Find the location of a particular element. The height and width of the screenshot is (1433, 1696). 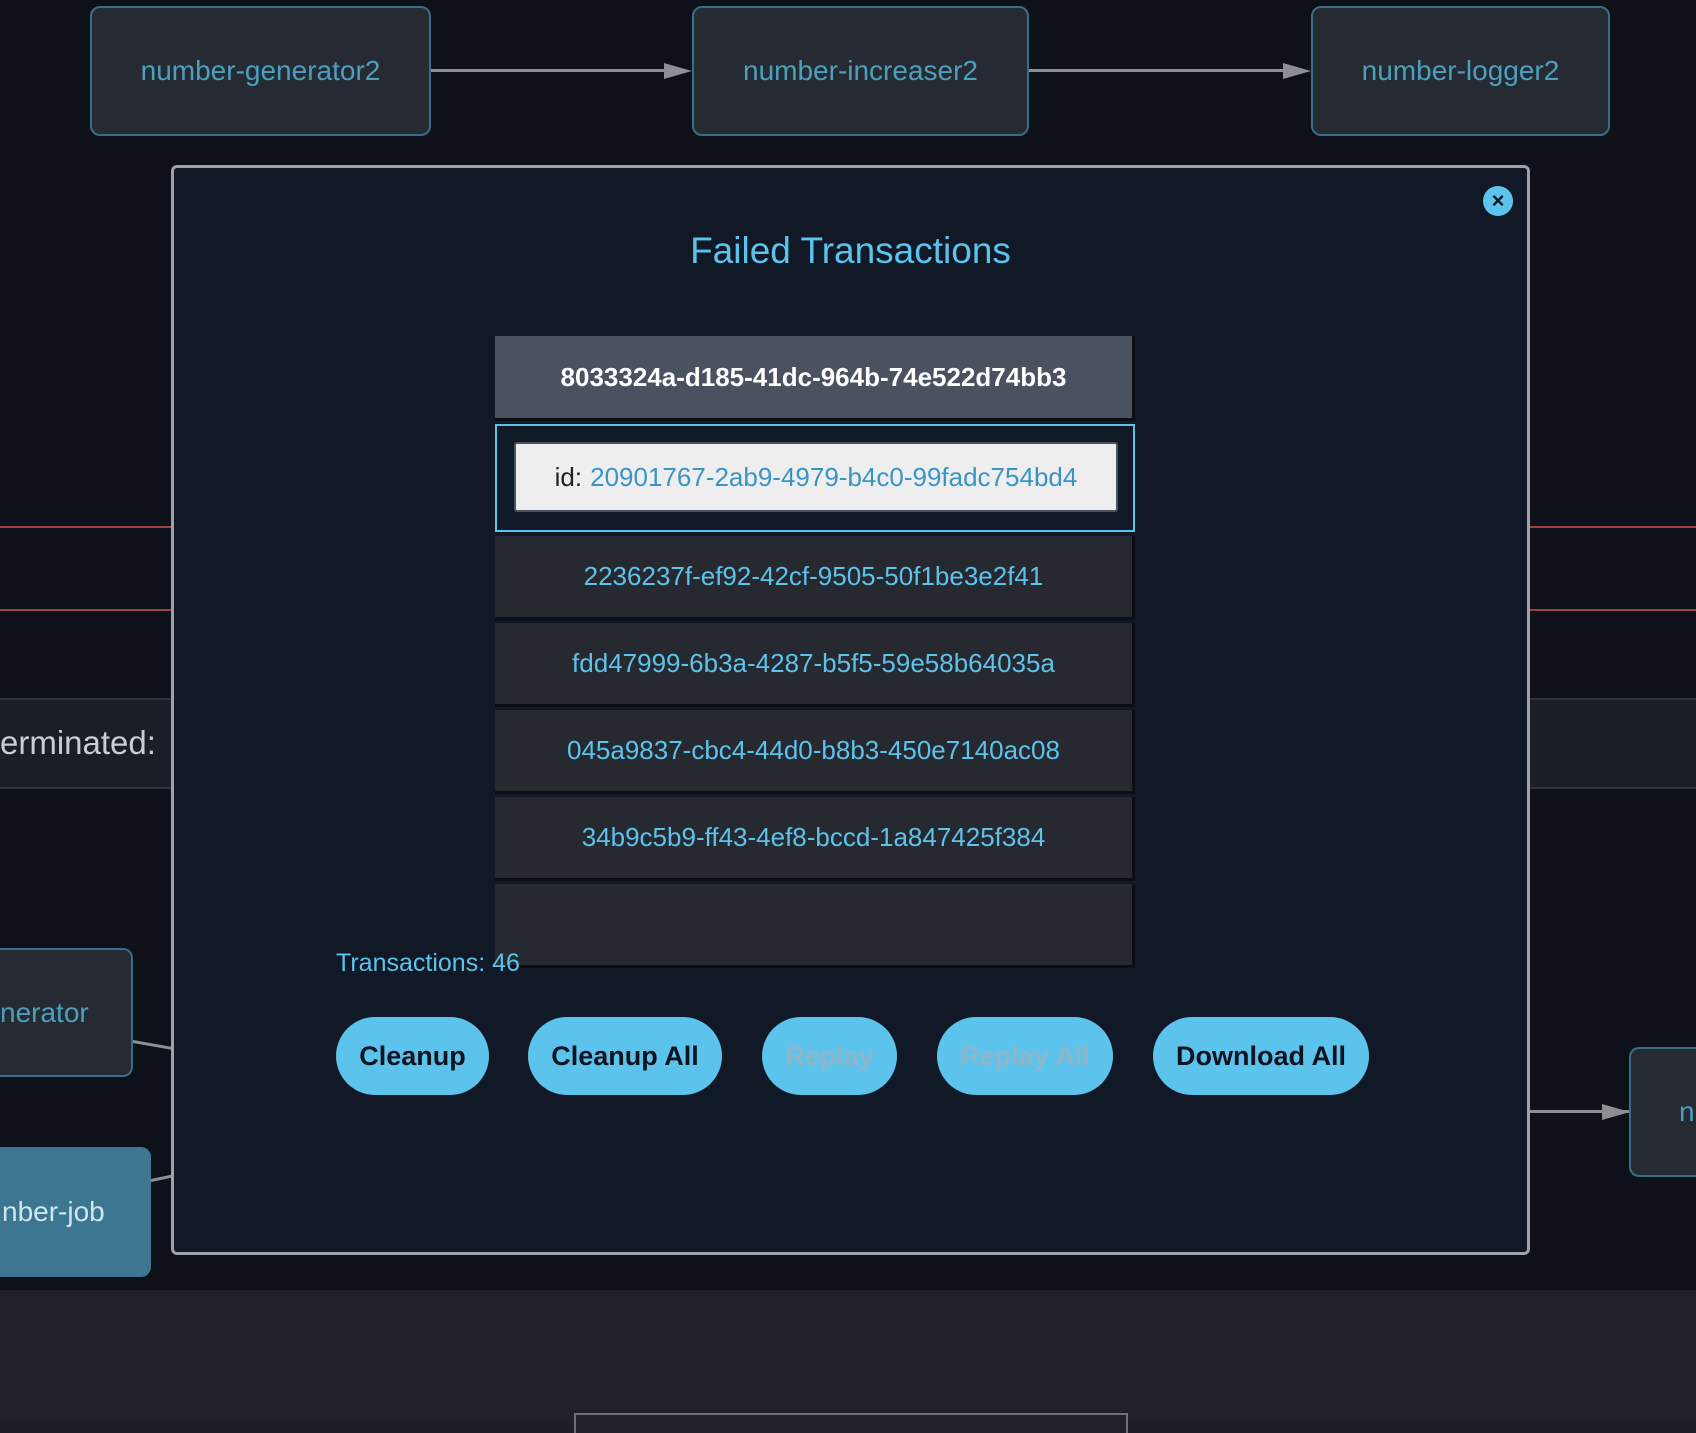

transaction-row: 045a9837-cbc4-44d0-b8b3-450e7140ac08 is located at coordinates (815, 752).